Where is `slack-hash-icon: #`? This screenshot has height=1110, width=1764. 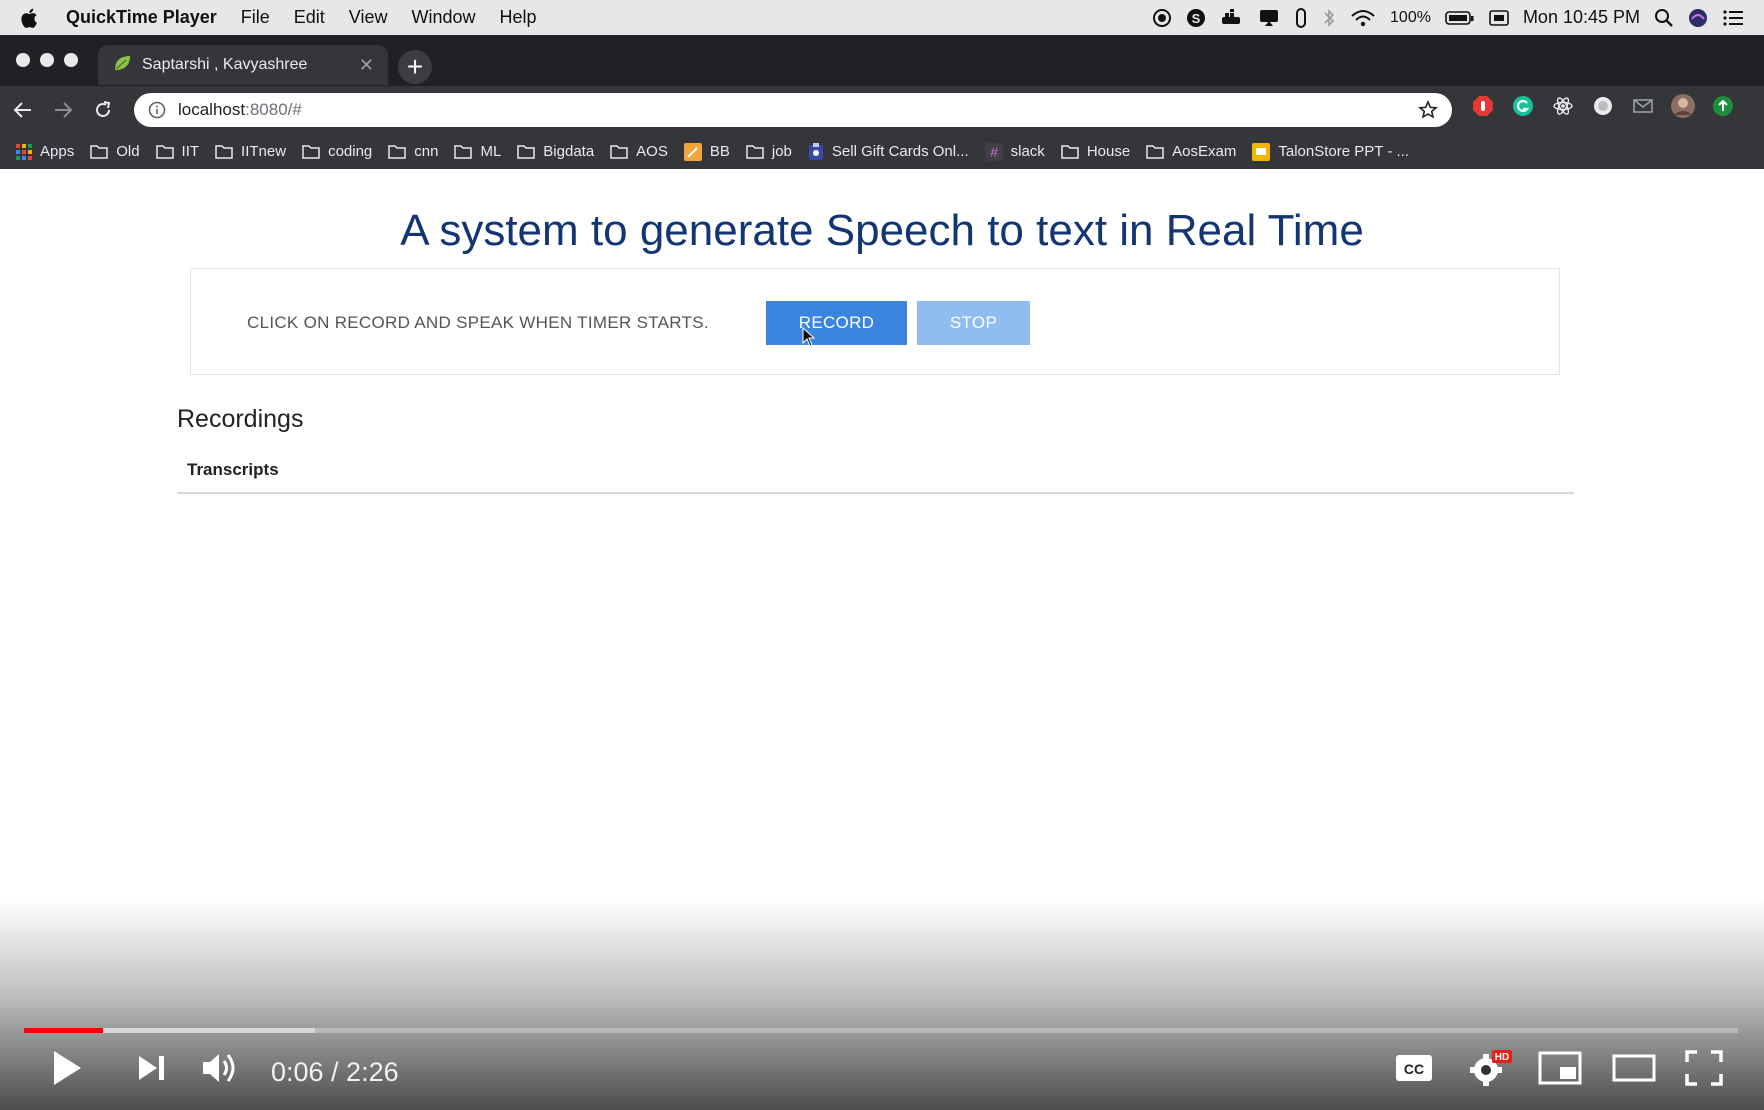
slack-hash-icon: # is located at coordinates (993, 151).